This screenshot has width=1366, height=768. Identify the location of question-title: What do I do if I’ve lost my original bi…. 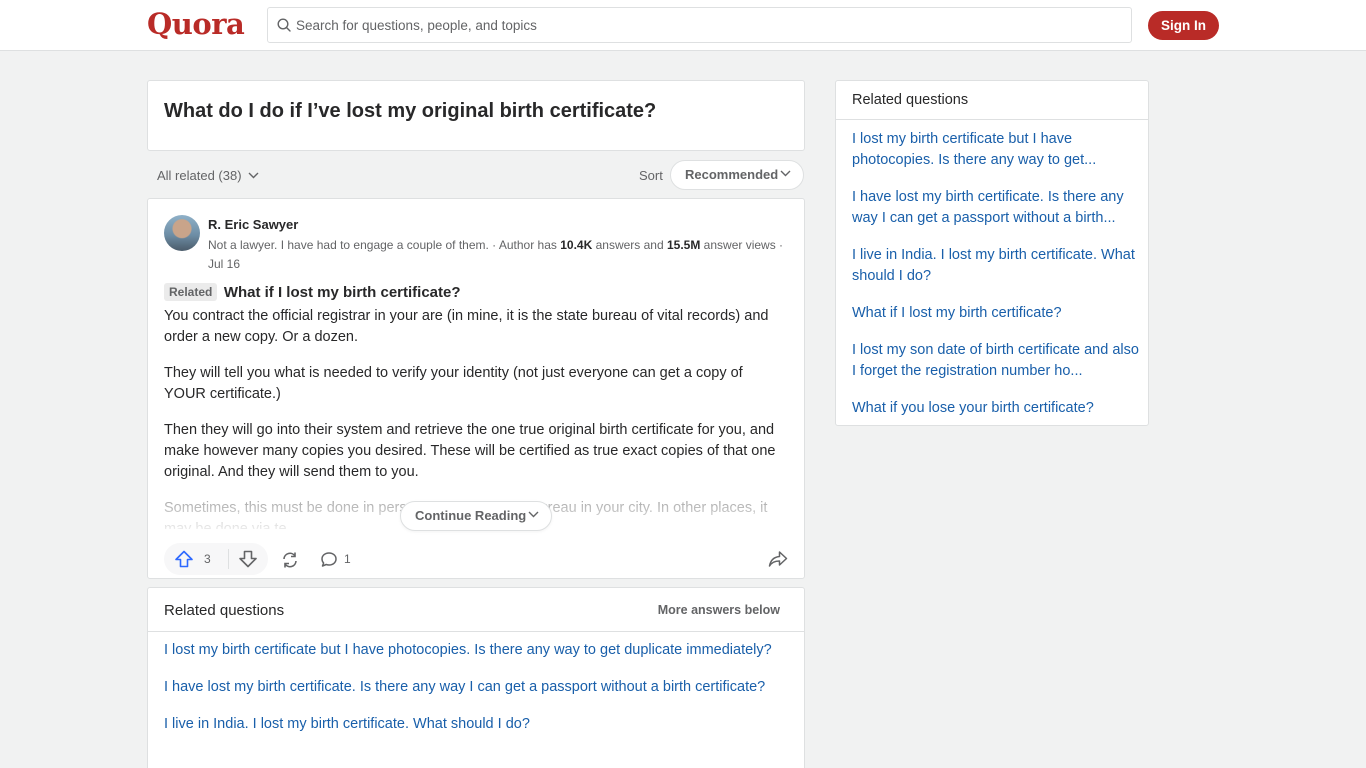
(410, 111).